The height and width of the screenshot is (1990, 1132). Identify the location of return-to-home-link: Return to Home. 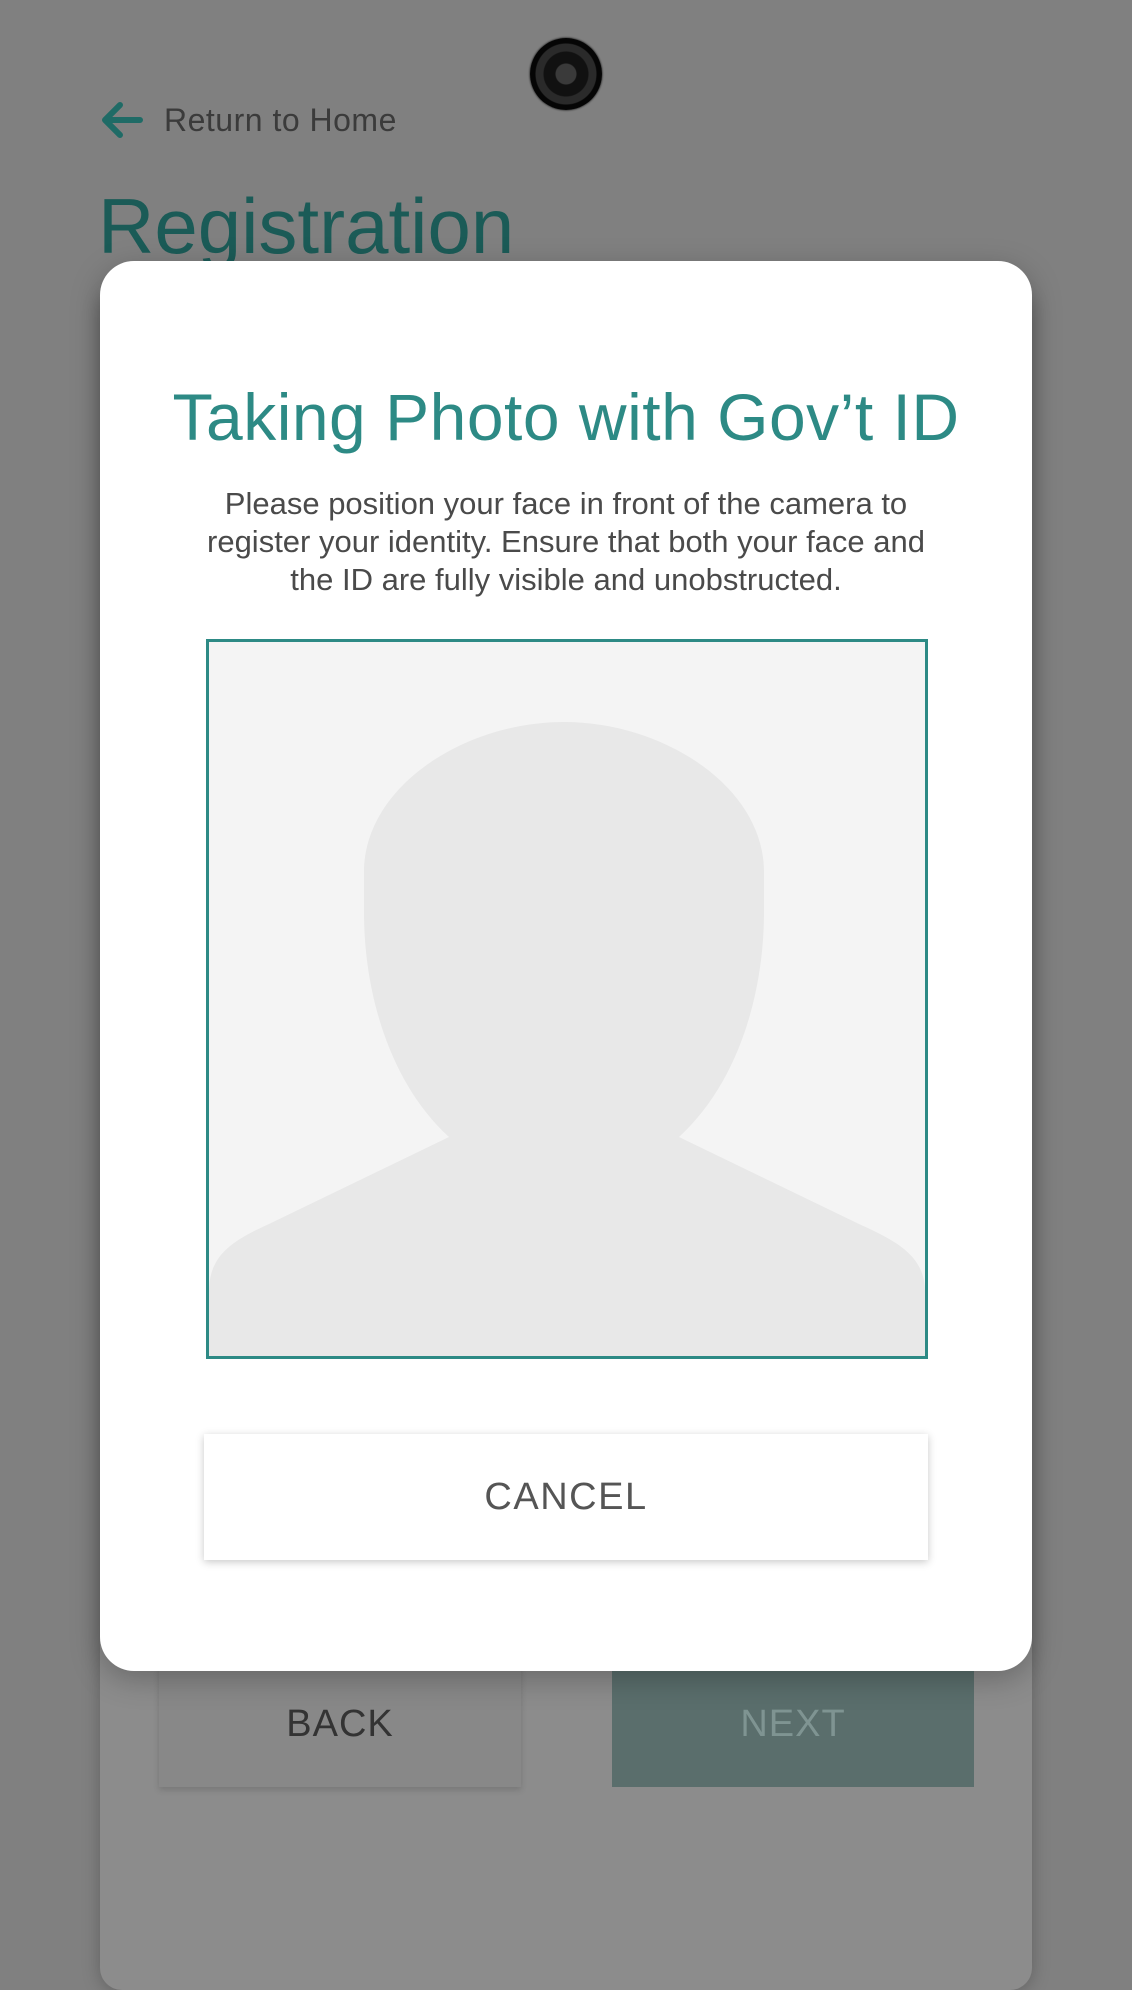
(247, 120).